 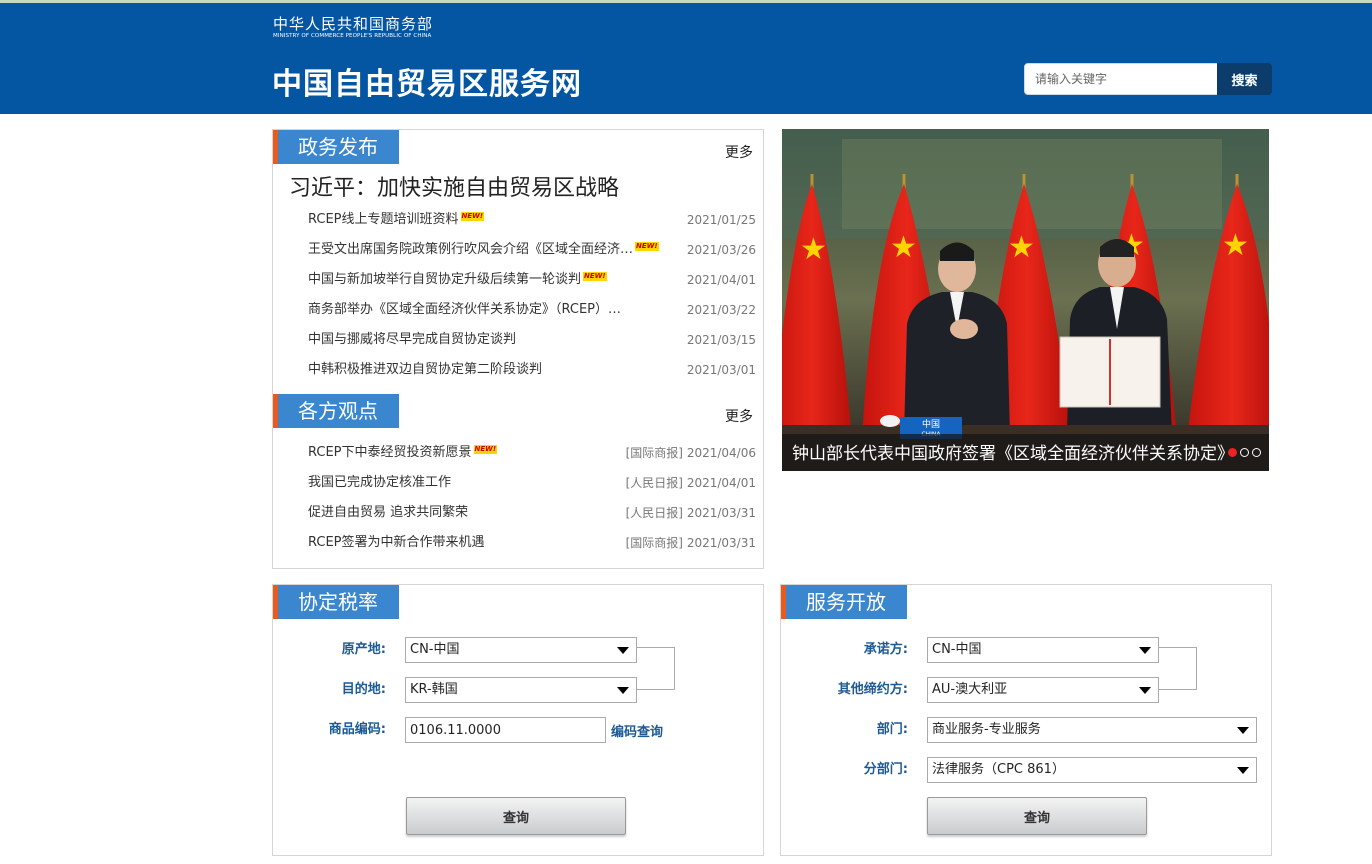 I want to click on tariff-query-button: 查询, so click(x=516, y=816).